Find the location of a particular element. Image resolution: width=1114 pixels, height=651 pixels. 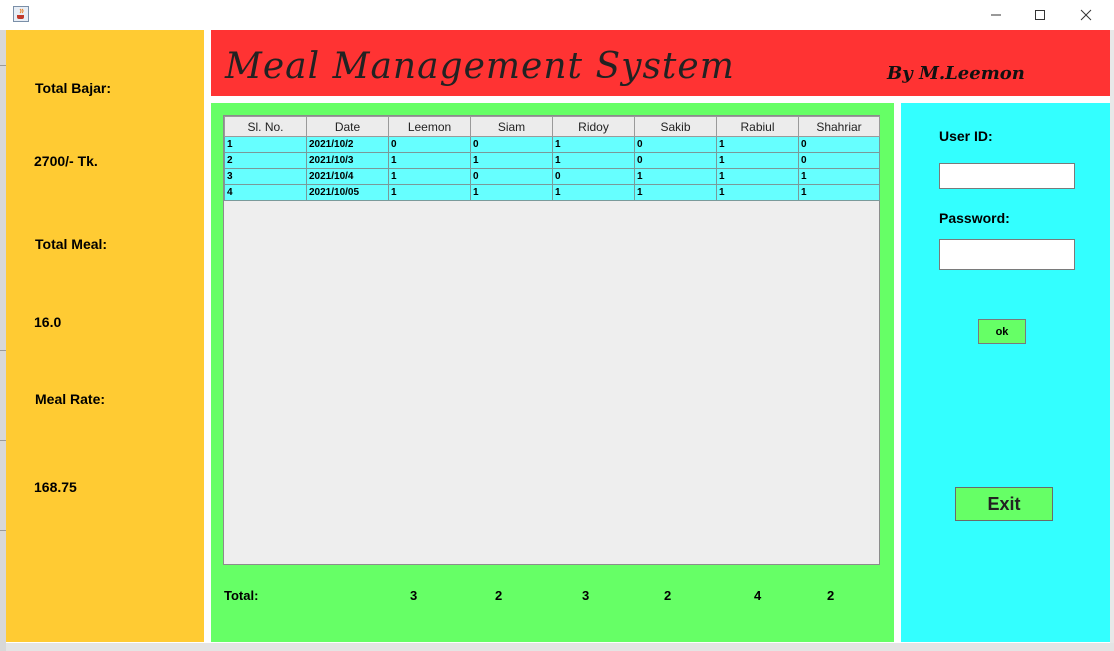

background-taskbar-edge is located at coordinates (560, 647).